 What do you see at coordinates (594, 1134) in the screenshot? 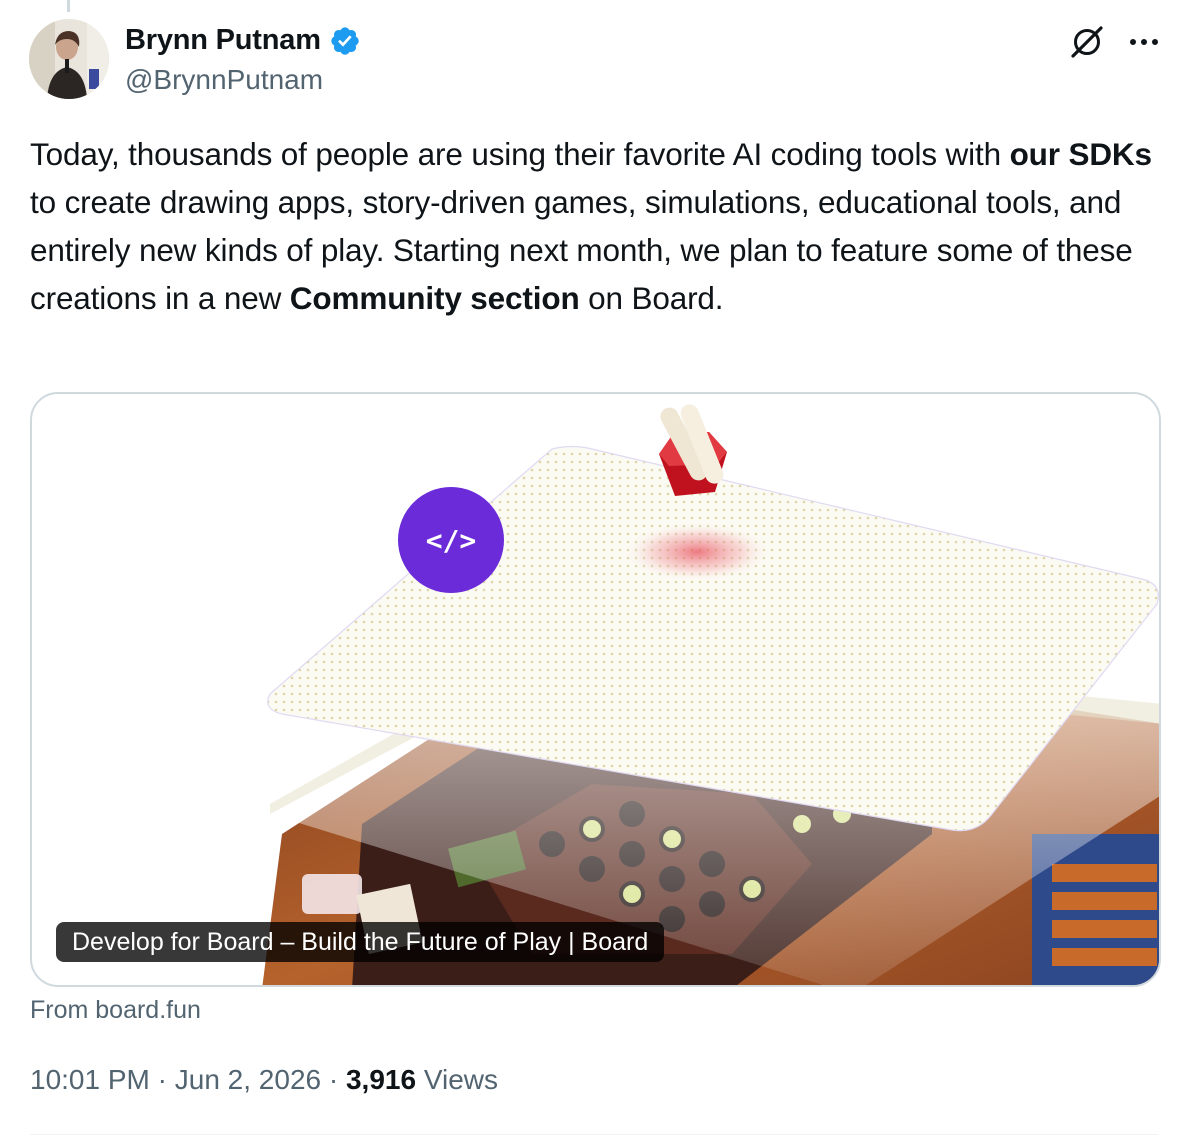
I see `divider` at bounding box center [594, 1134].